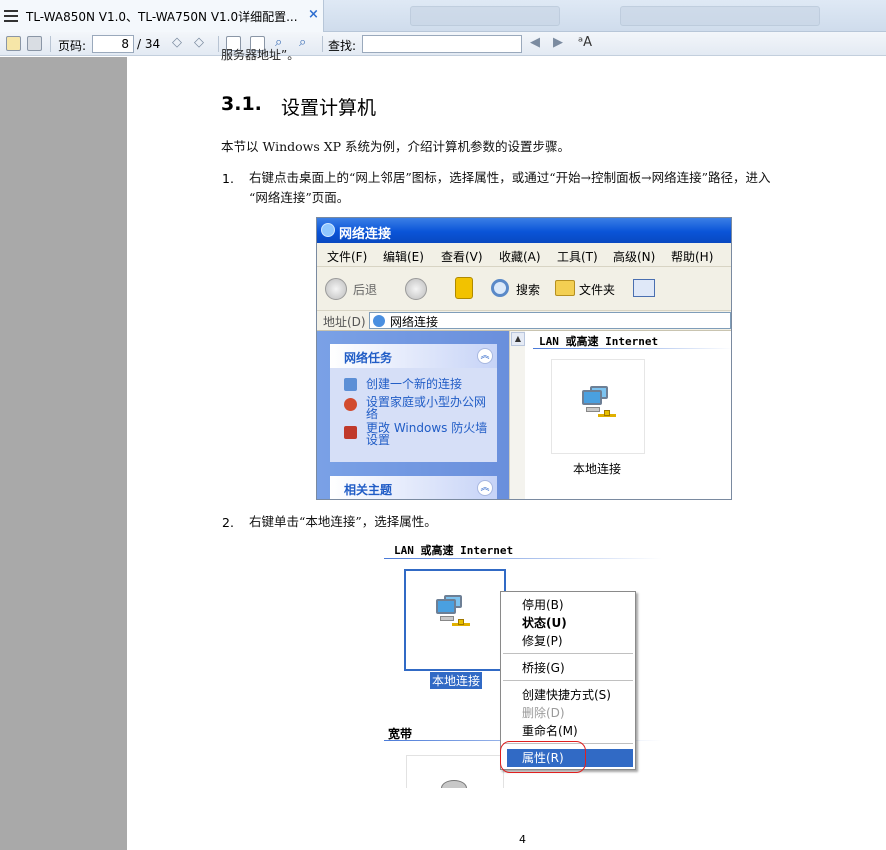  I want to click on print-icon, so click(34, 43).